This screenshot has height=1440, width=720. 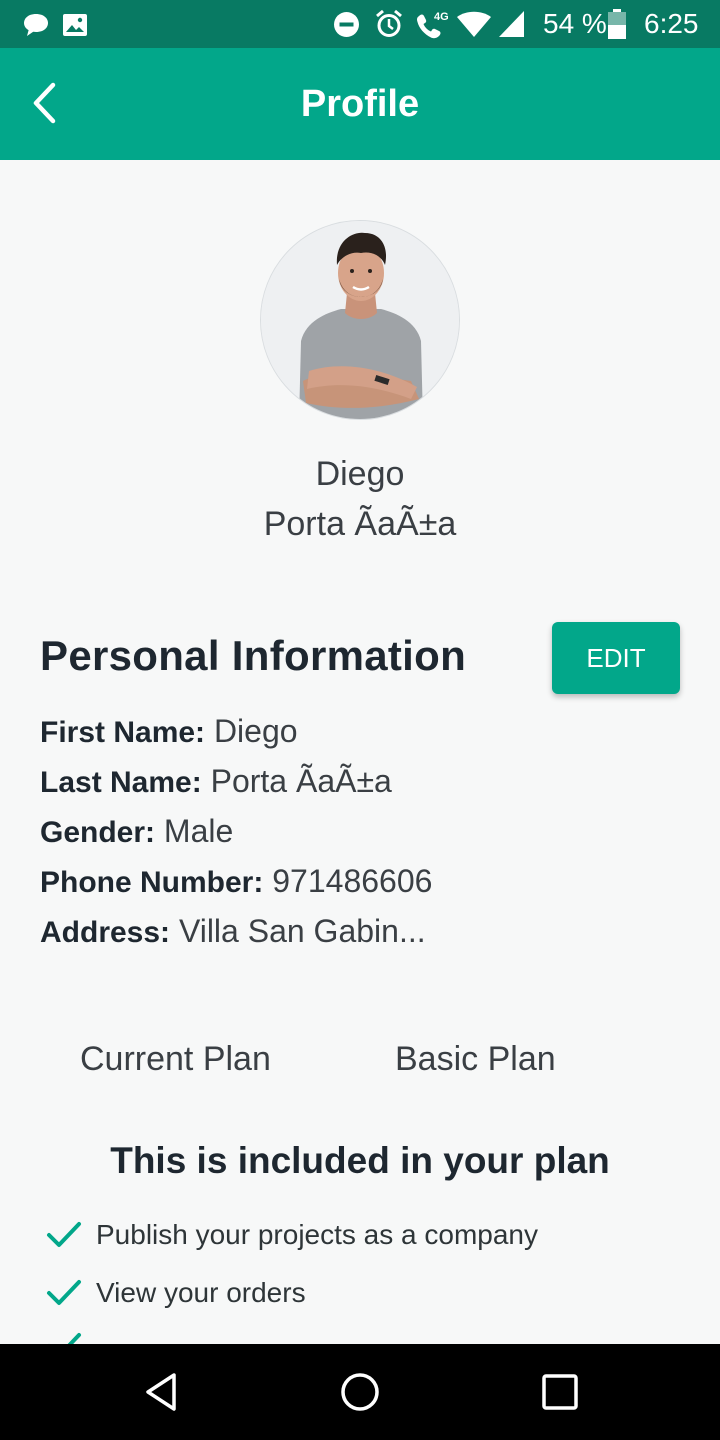 What do you see at coordinates (317, 1234) in the screenshot?
I see `feature-text: Publish your projects as a company` at bounding box center [317, 1234].